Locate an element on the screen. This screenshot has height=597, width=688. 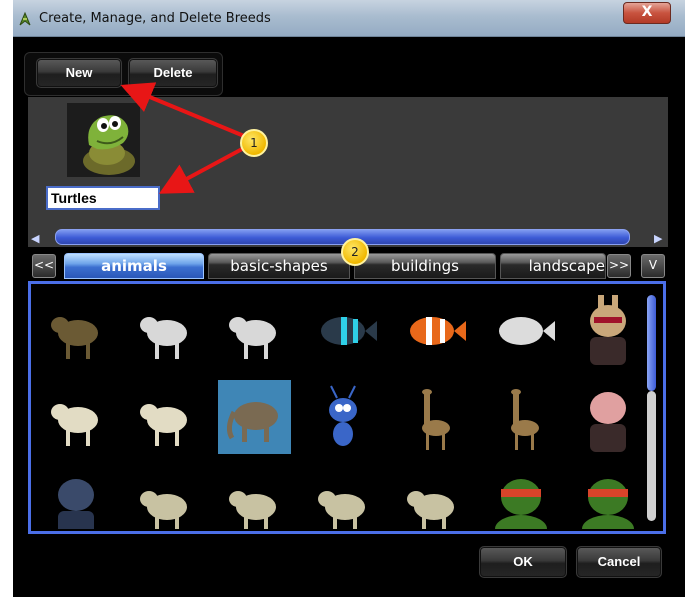
breed-name-field is located at coordinates (103, 198).